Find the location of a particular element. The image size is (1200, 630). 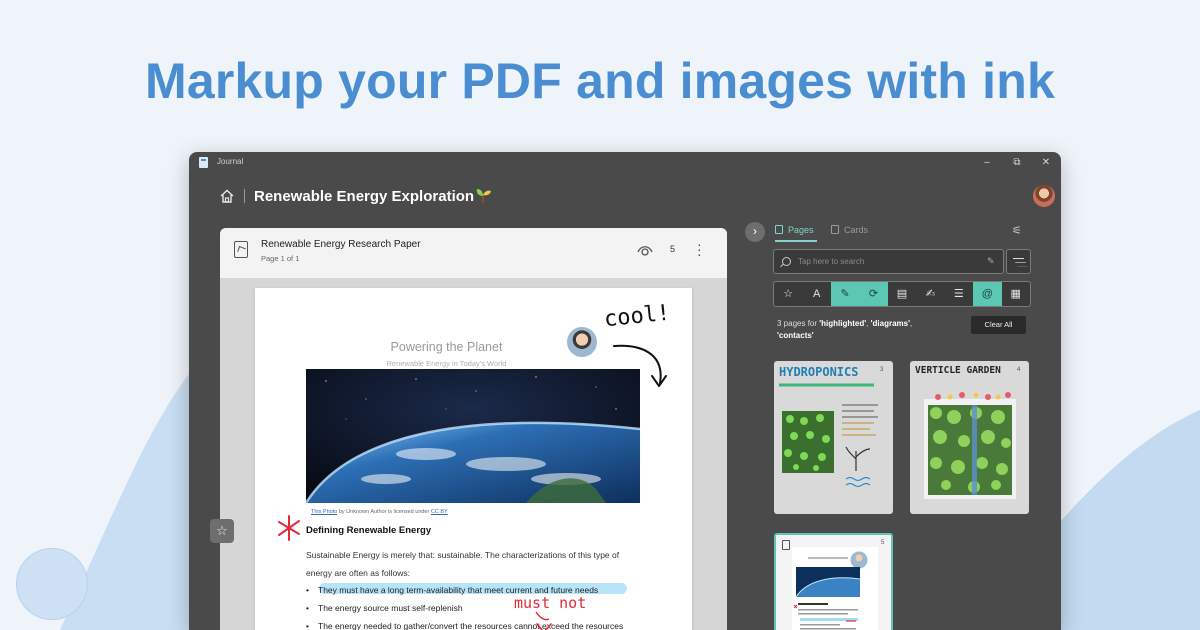

clear-all-button: Clear All is located at coordinates (998, 325).